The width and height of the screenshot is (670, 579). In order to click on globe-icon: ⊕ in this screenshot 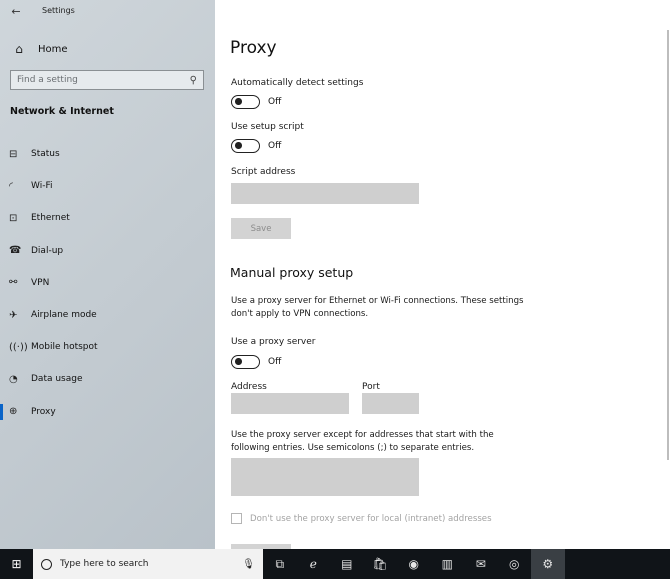, I will do `click(13, 412)`.